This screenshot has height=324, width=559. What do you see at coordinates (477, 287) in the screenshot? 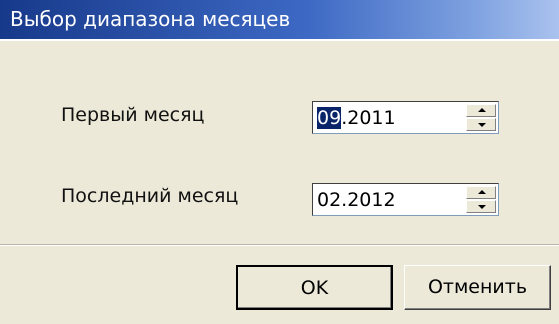
I see `cancel-button: Отменить` at bounding box center [477, 287].